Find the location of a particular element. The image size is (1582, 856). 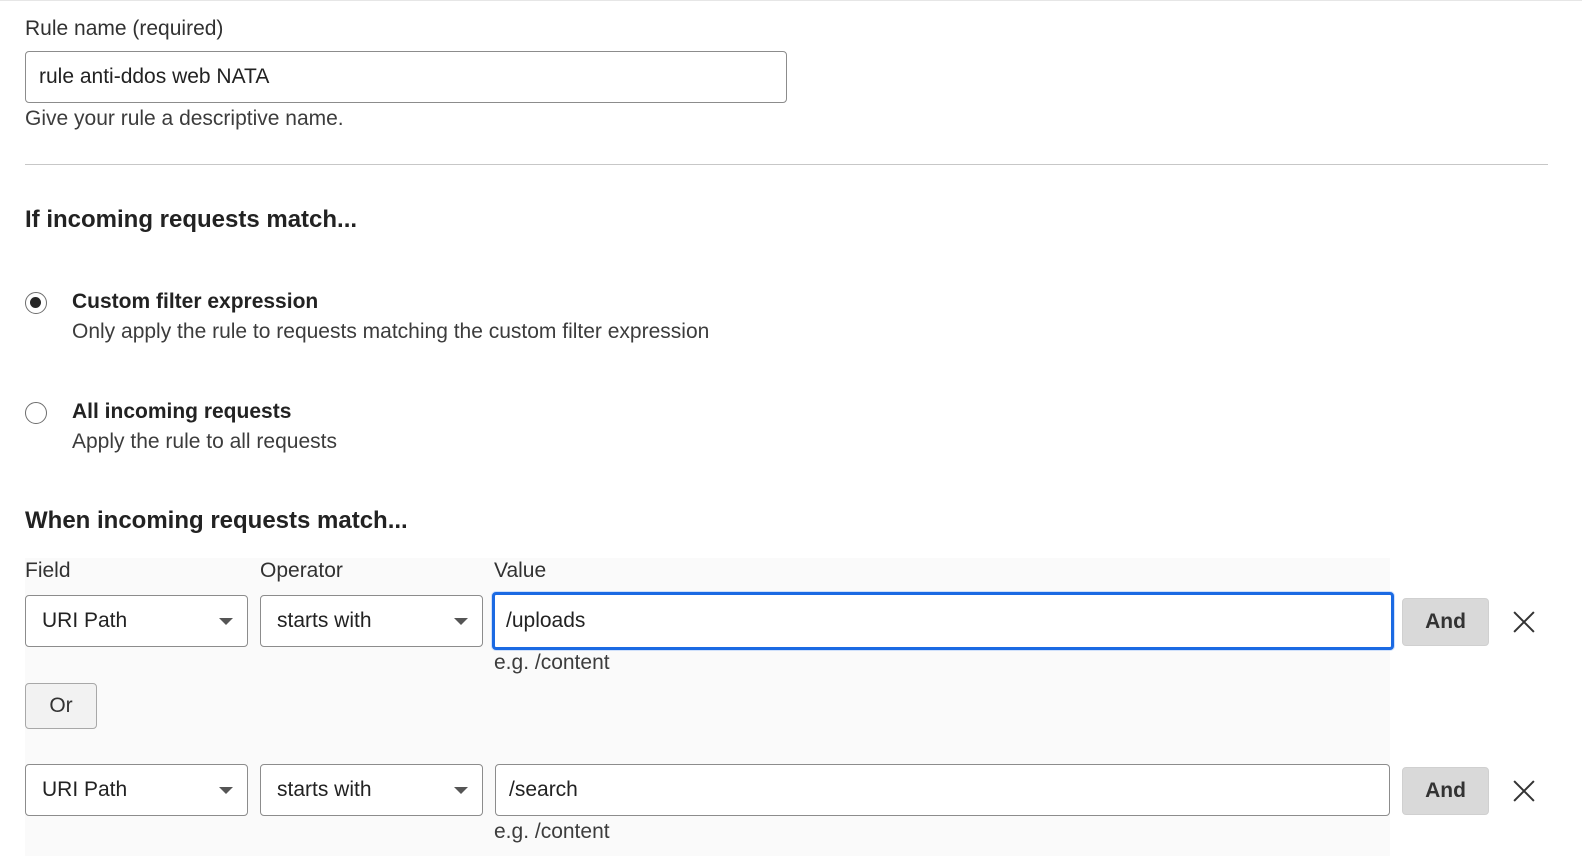

rule-name-label: Rule name (required) is located at coordinates (124, 28).